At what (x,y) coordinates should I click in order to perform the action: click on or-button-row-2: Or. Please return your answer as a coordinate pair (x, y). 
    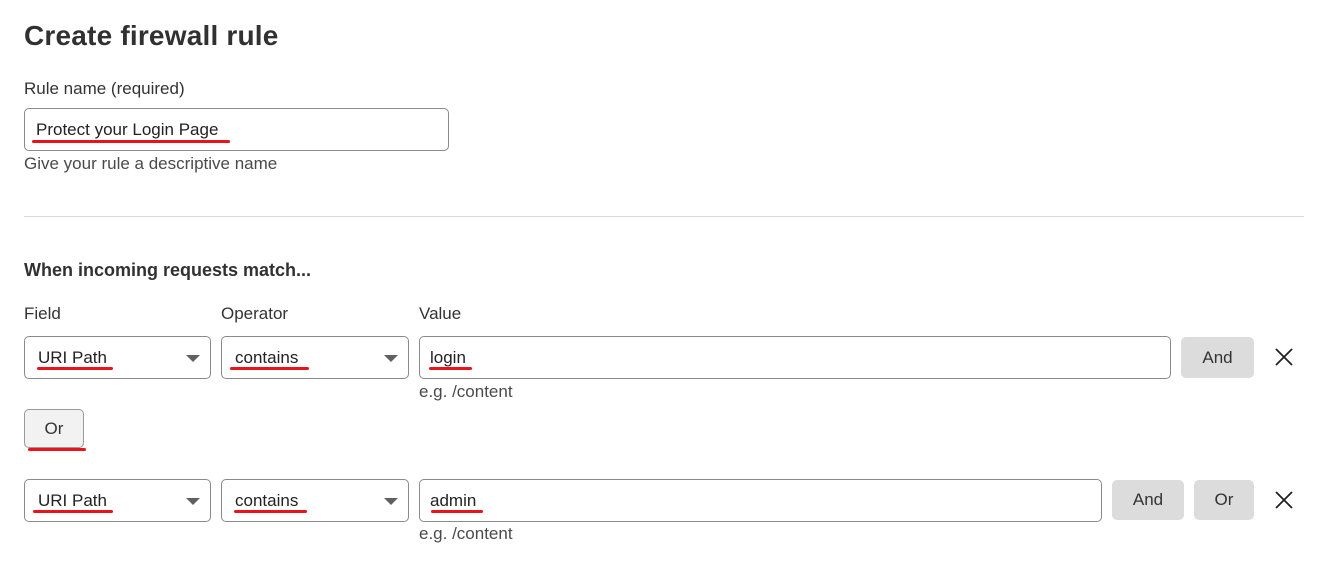
    Looking at the image, I should click on (1224, 500).